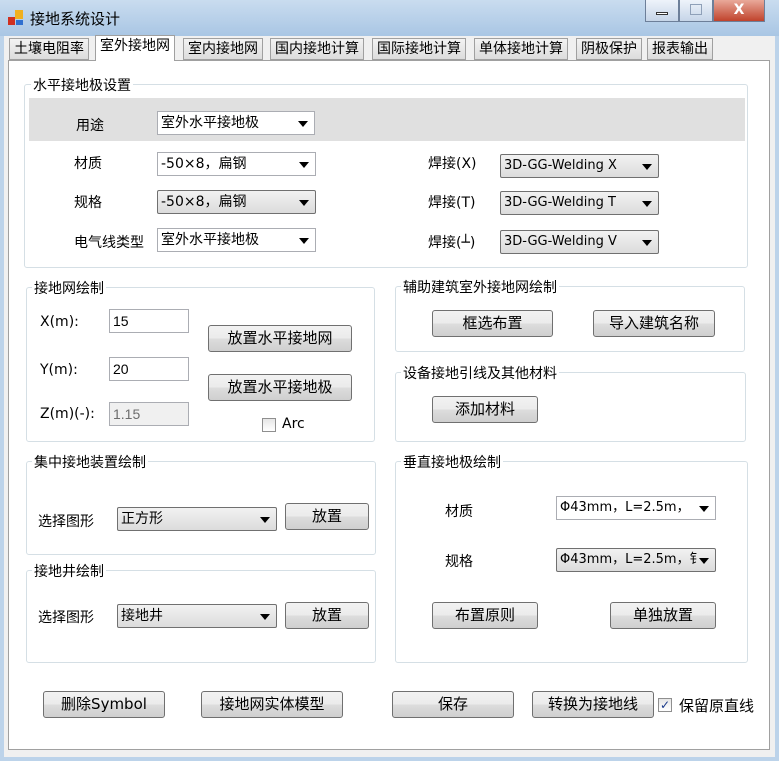 Image resolution: width=779 pixels, height=761 pixels. What do you see at coordinates (631, 559) in the screenshot?
I see `vertical-spec-value: Φ43mm，L=2.5m，钅` at bounding box center [631, 559].